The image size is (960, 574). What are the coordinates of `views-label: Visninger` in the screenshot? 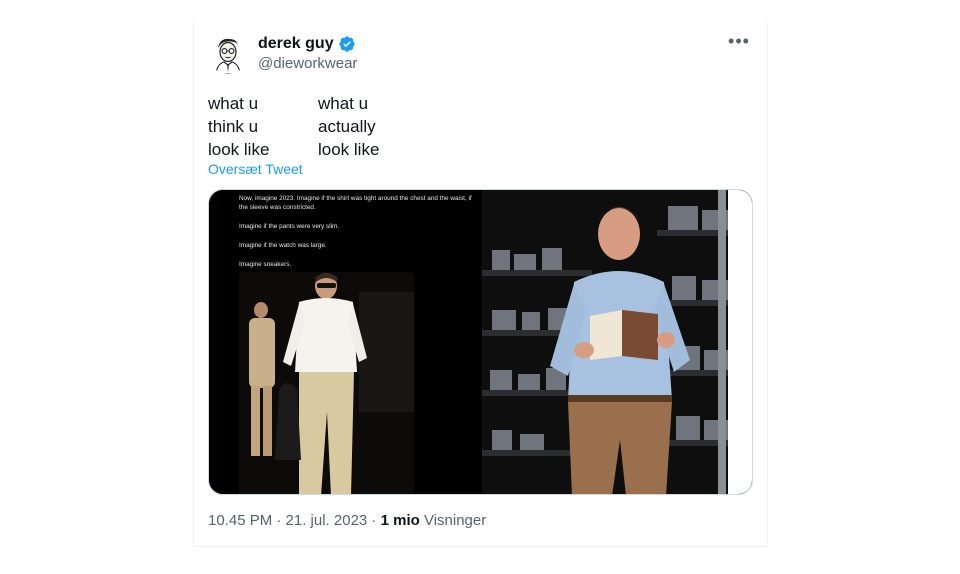 It's located at (453, 520).